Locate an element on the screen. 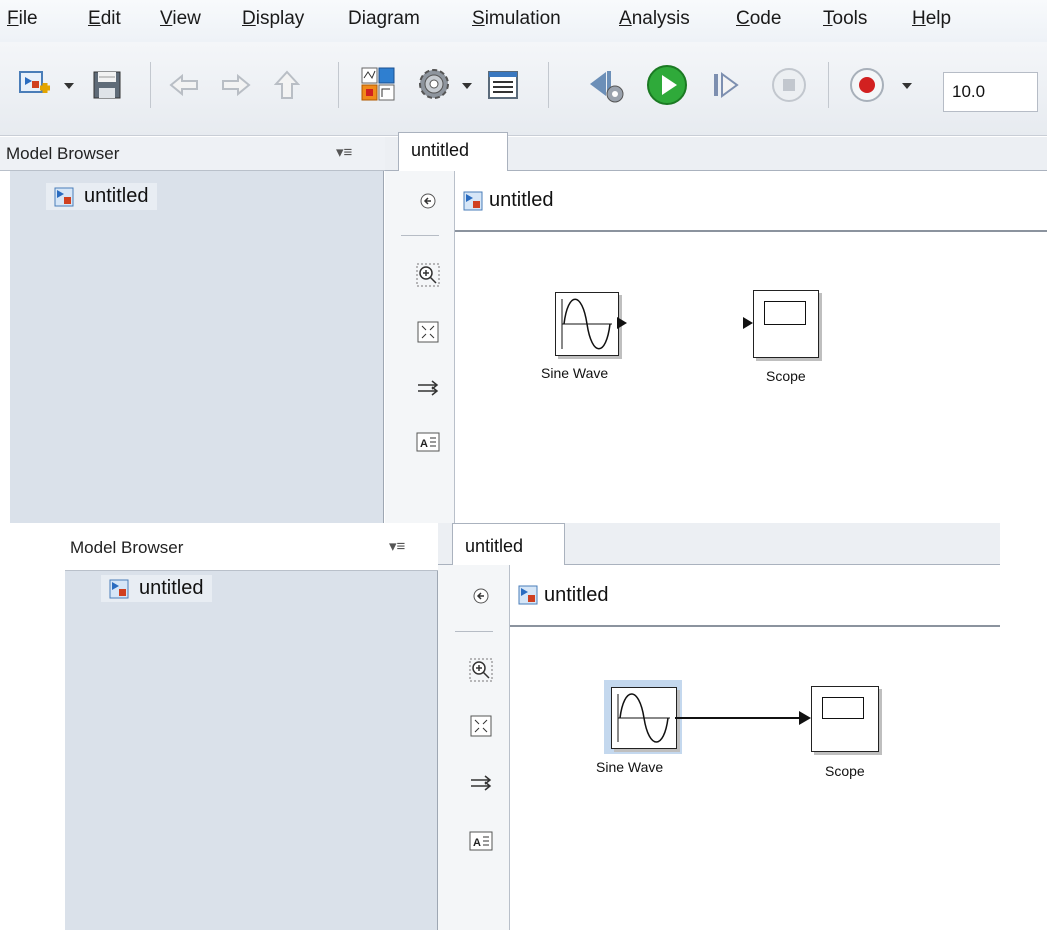  signal-line is located at coordinates (739, 718).